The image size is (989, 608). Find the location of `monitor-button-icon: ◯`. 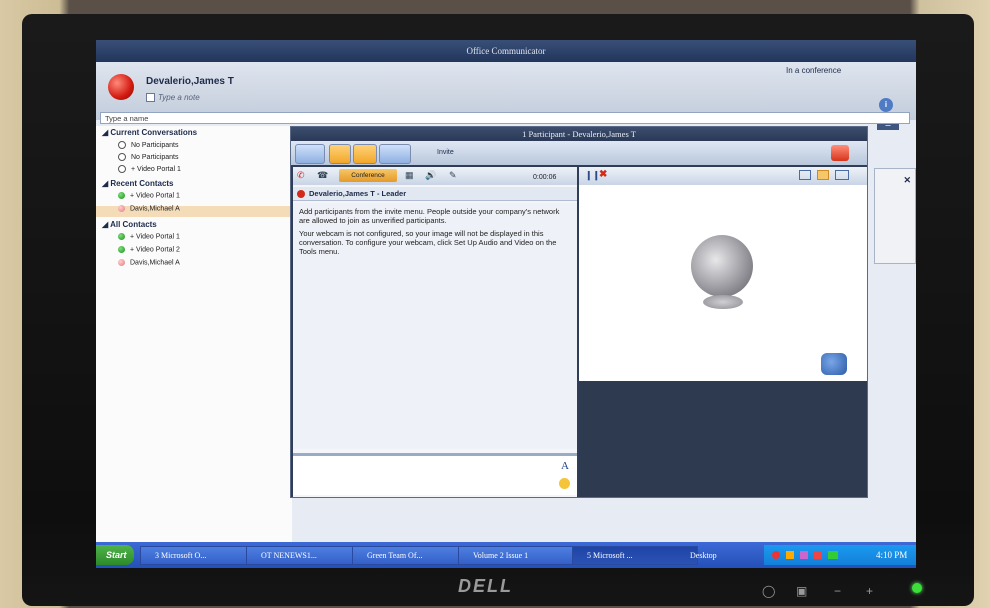

monitor-button-icon: ◯ is located at coordinates (768, 591).